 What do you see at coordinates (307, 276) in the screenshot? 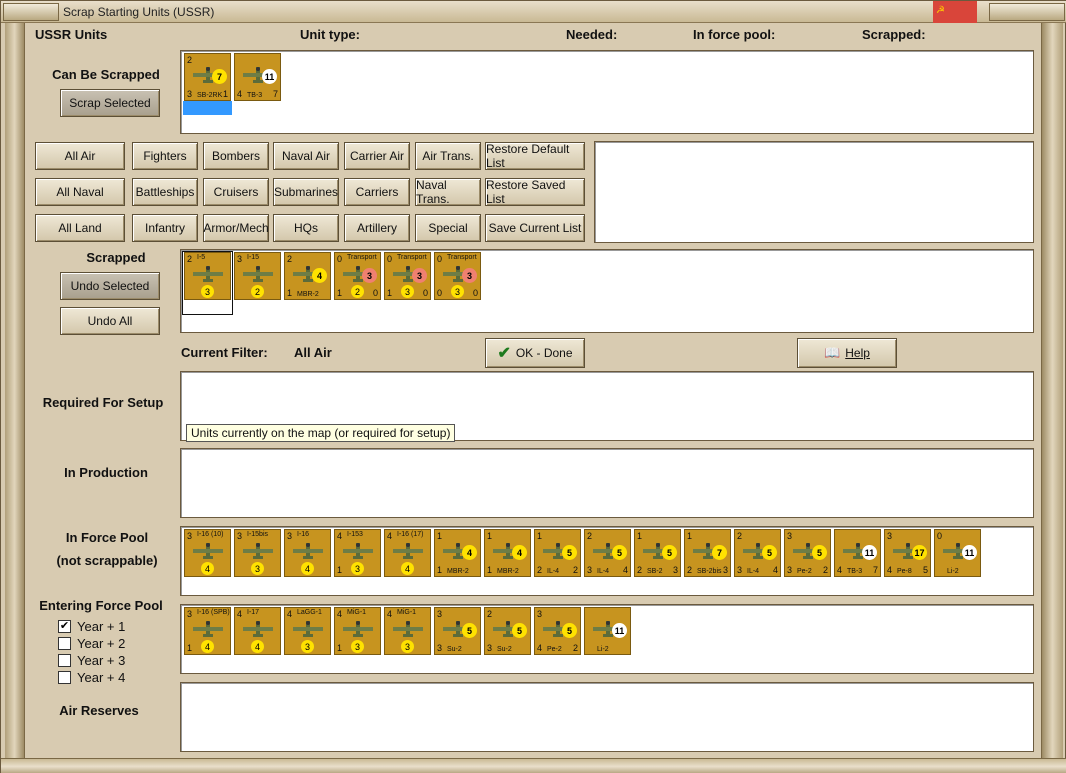
I see `unit-counter: 2 4 1 MBR-2` at bounding box center [307, 276].